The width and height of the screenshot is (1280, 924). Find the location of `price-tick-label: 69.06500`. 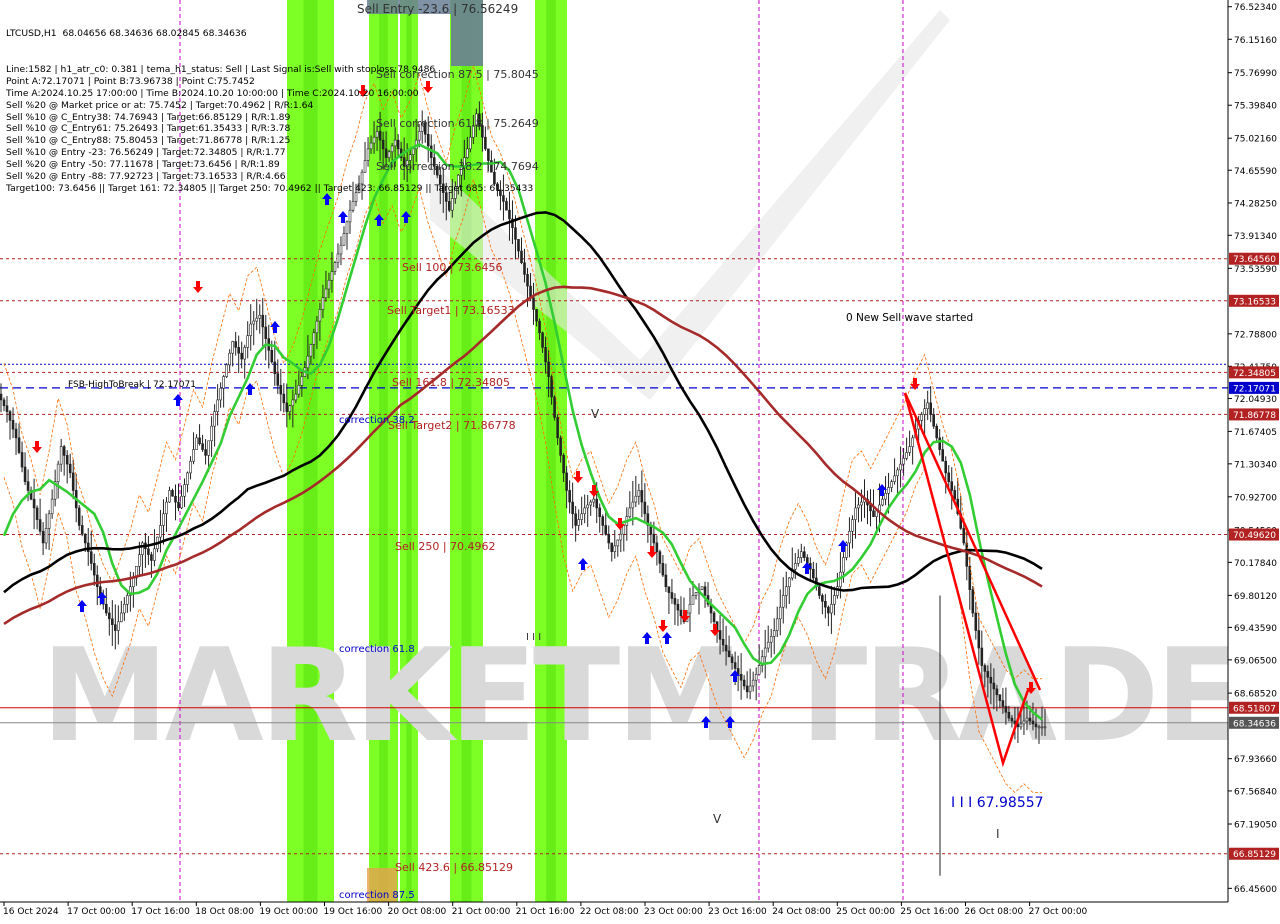

price-tick-label: 69.06500 is located at coordinates (1255, 661).